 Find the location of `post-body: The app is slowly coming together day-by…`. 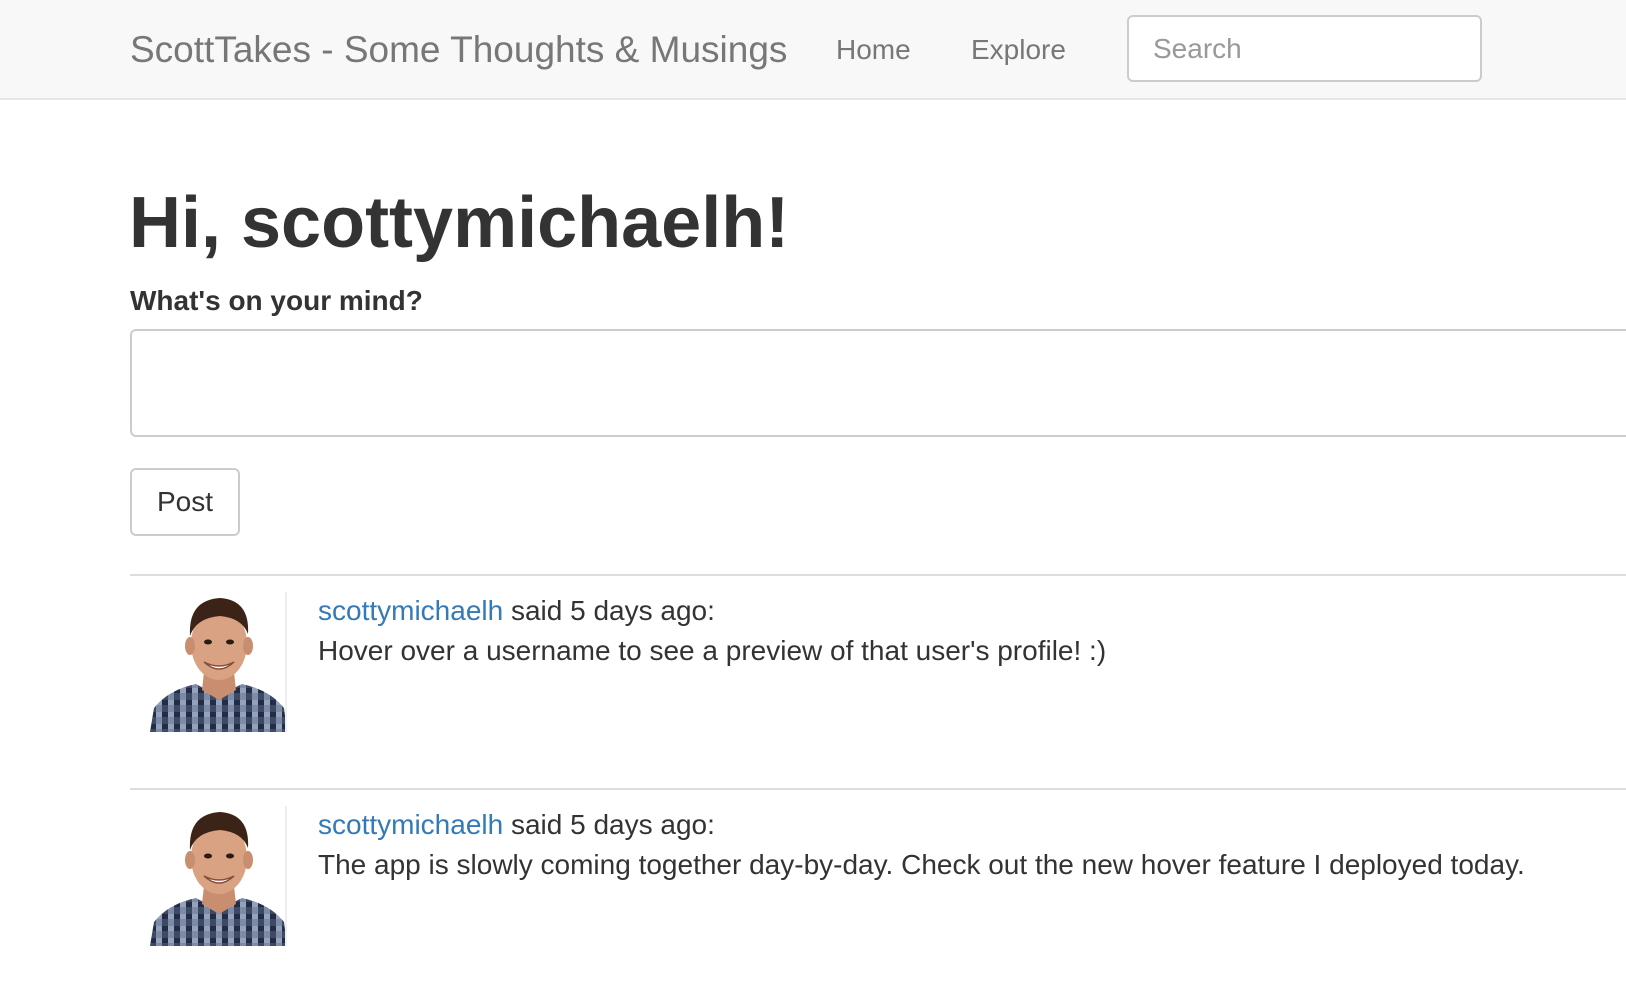

post-body: The app is slowly coming together day-by… is located at coordinates (921, 864).